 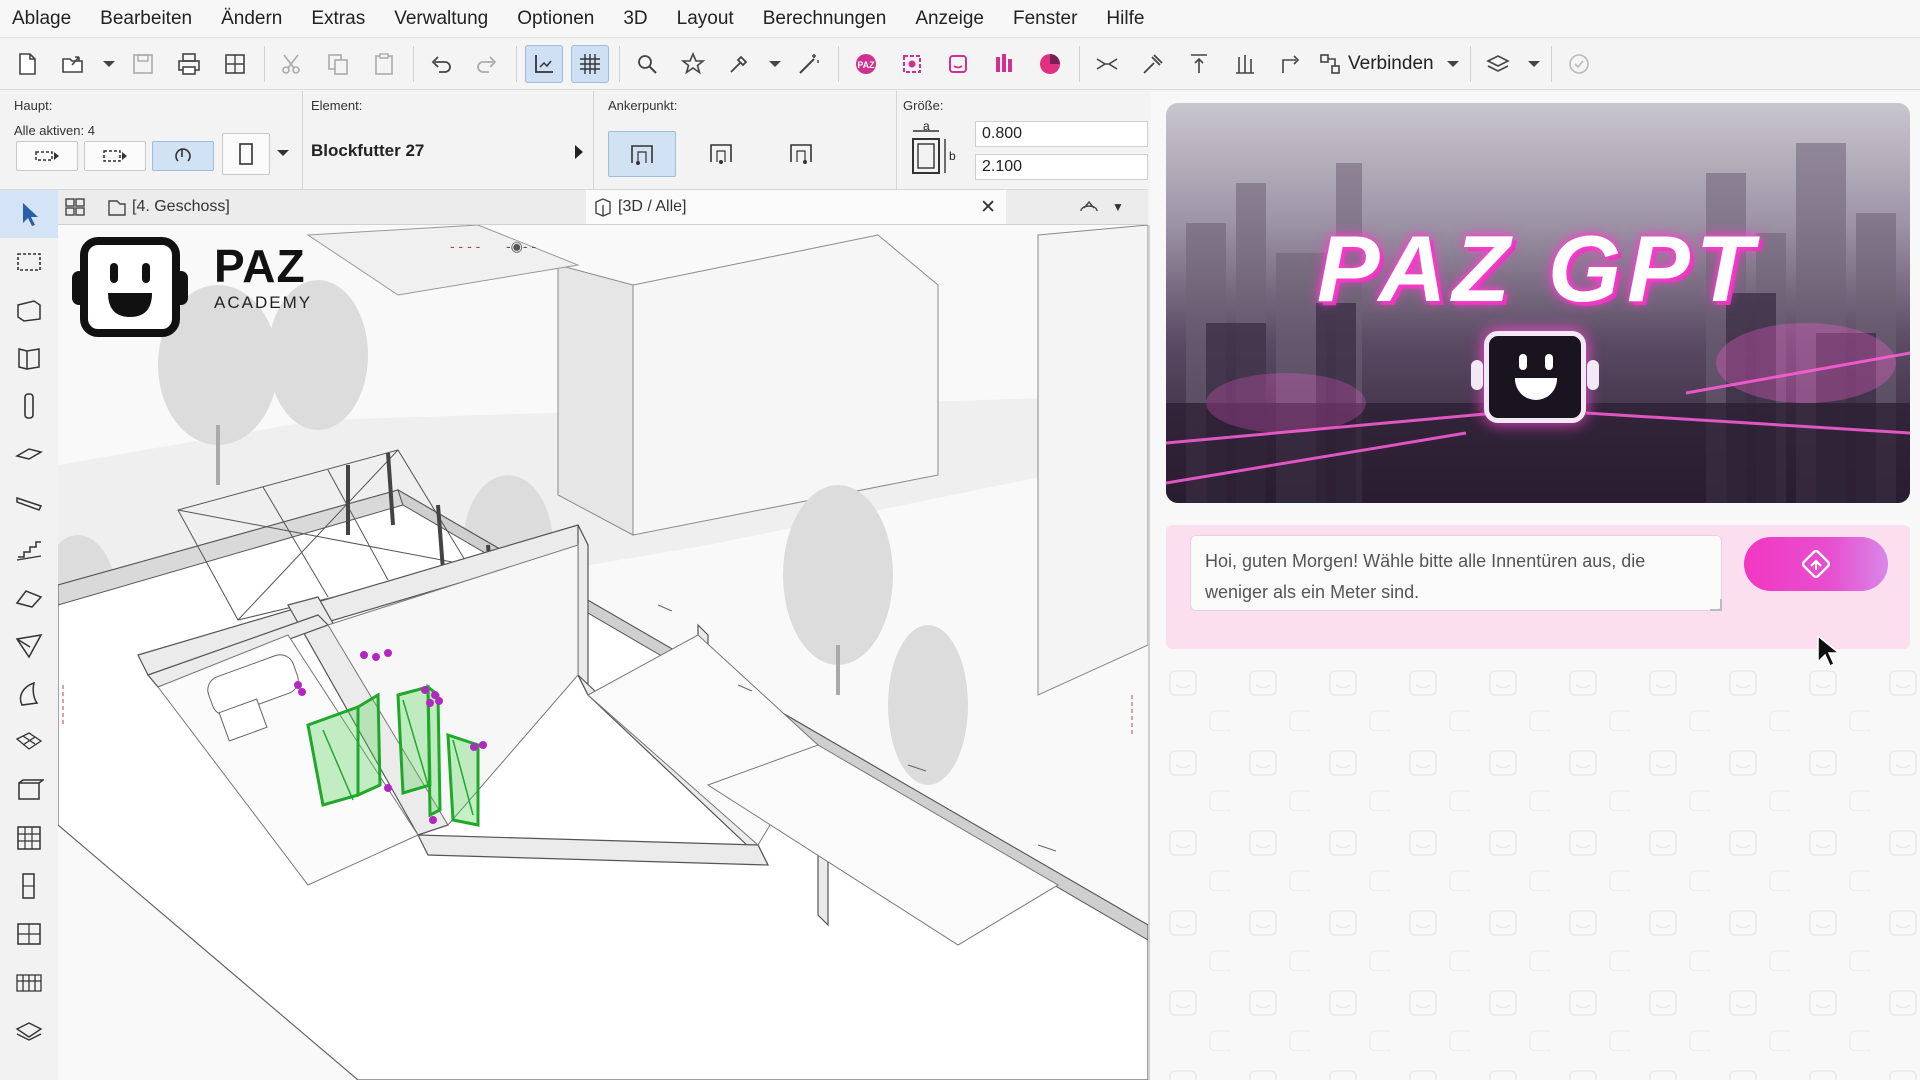 I want to click on element-value: Blockfutter 27, so click(x=367, y=151).